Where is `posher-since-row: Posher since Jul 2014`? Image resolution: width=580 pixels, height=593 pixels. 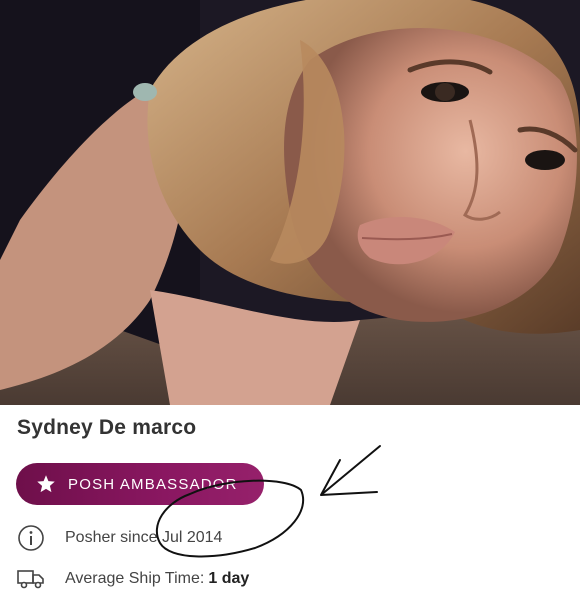
posher-since-row: Posher since Jul 2014 is located at coordinates (119, 538).